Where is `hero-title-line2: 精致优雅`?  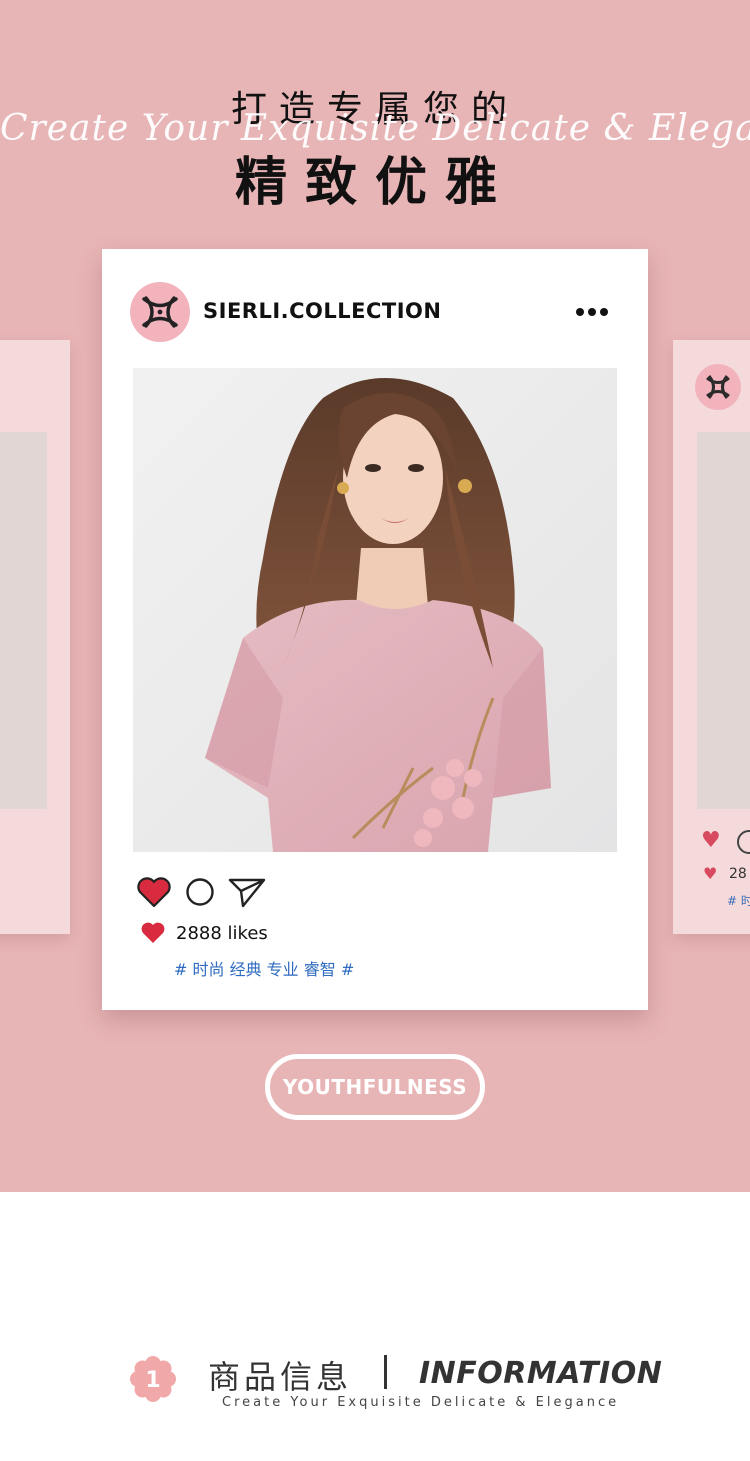 hero-title-line2: 精致优雅 is located at coordinates (374, 183).